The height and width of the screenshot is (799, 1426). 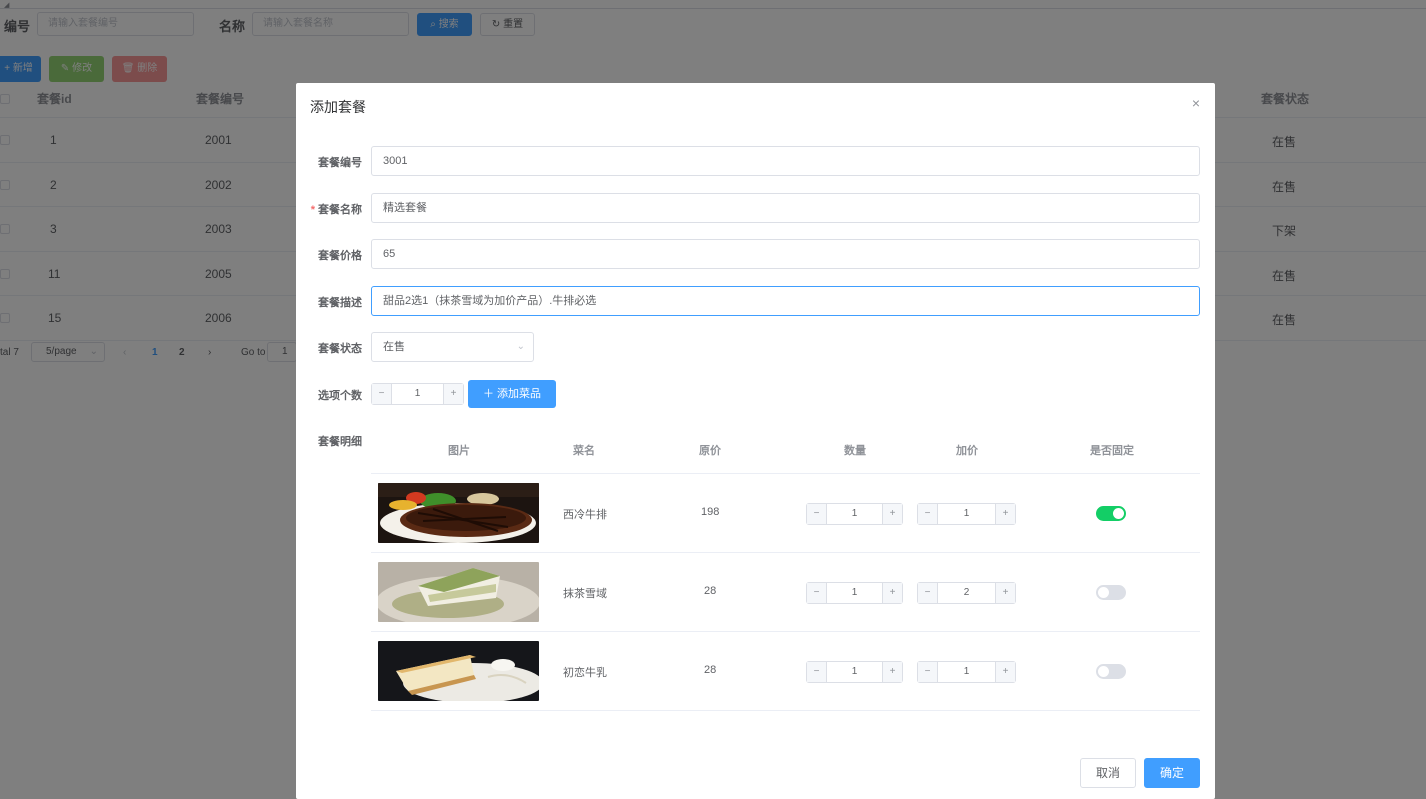 What do you see at coordinates (710, 451) in the screenshot?
I see `detail-header-price: 原价` at bounding box center [710, 451].